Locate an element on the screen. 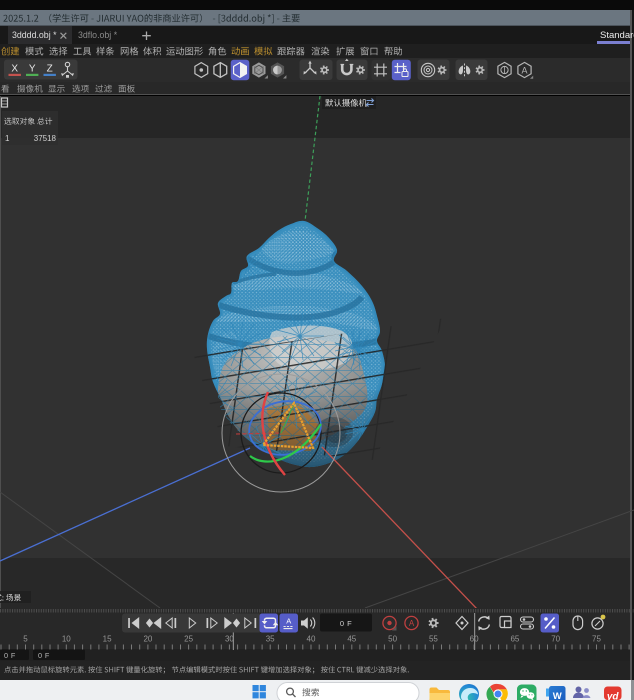 Image resolution: width=634 pixels, height=700 pixels. svg-text: 1 is located at coordinates (7, 138).